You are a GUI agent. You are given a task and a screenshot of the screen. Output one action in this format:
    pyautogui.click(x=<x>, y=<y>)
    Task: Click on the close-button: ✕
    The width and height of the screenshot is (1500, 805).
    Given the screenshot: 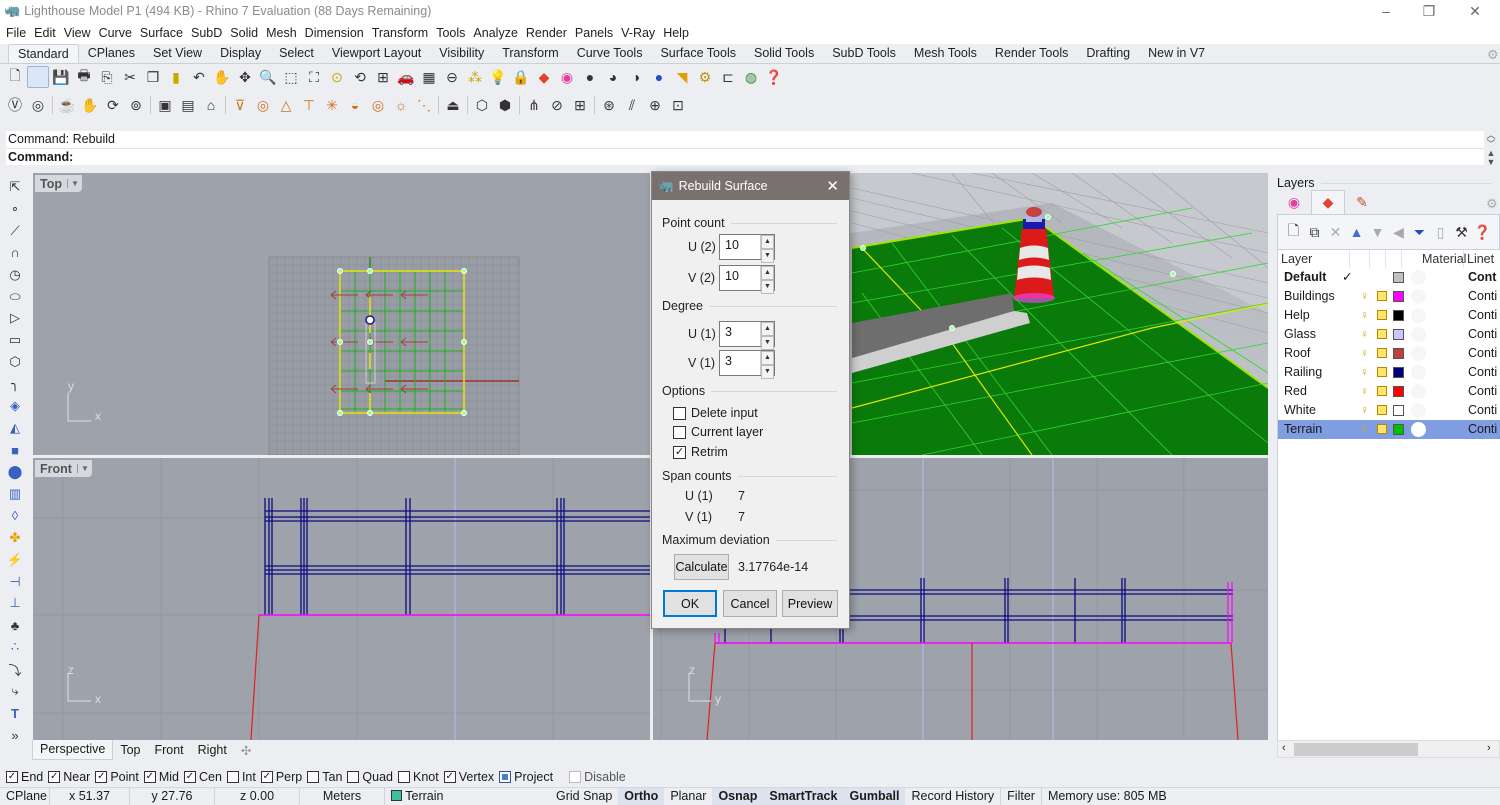 What is the action you would take?
    pyautogui.click(x=1475, y=11)
    